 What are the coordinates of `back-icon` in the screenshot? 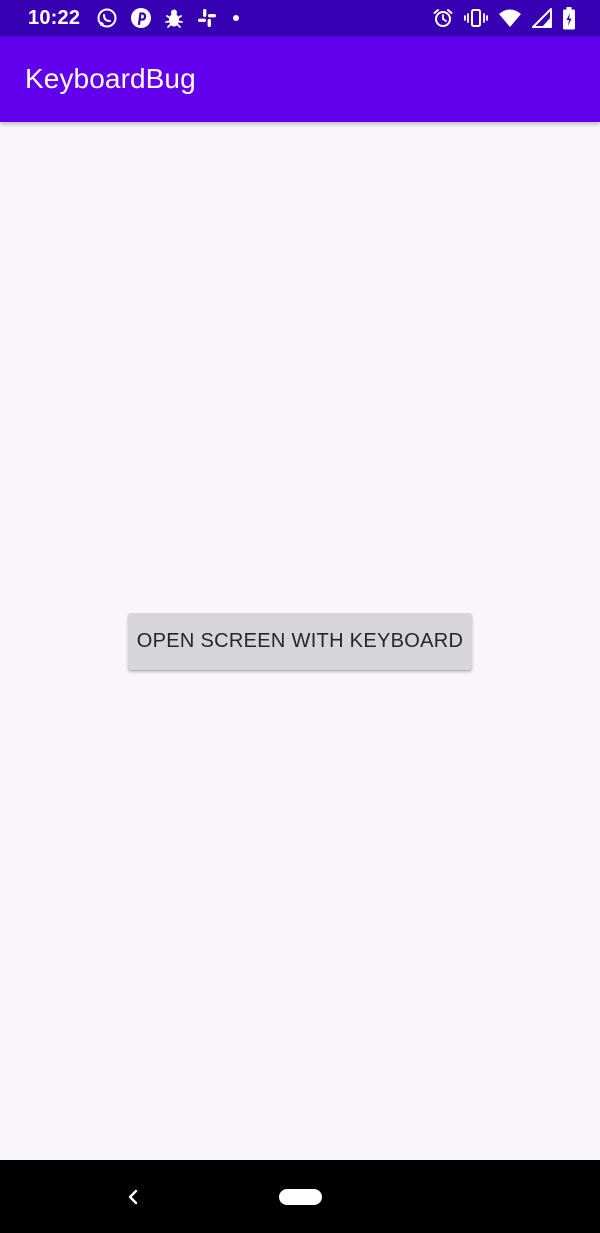 It's located at (133, 1197).